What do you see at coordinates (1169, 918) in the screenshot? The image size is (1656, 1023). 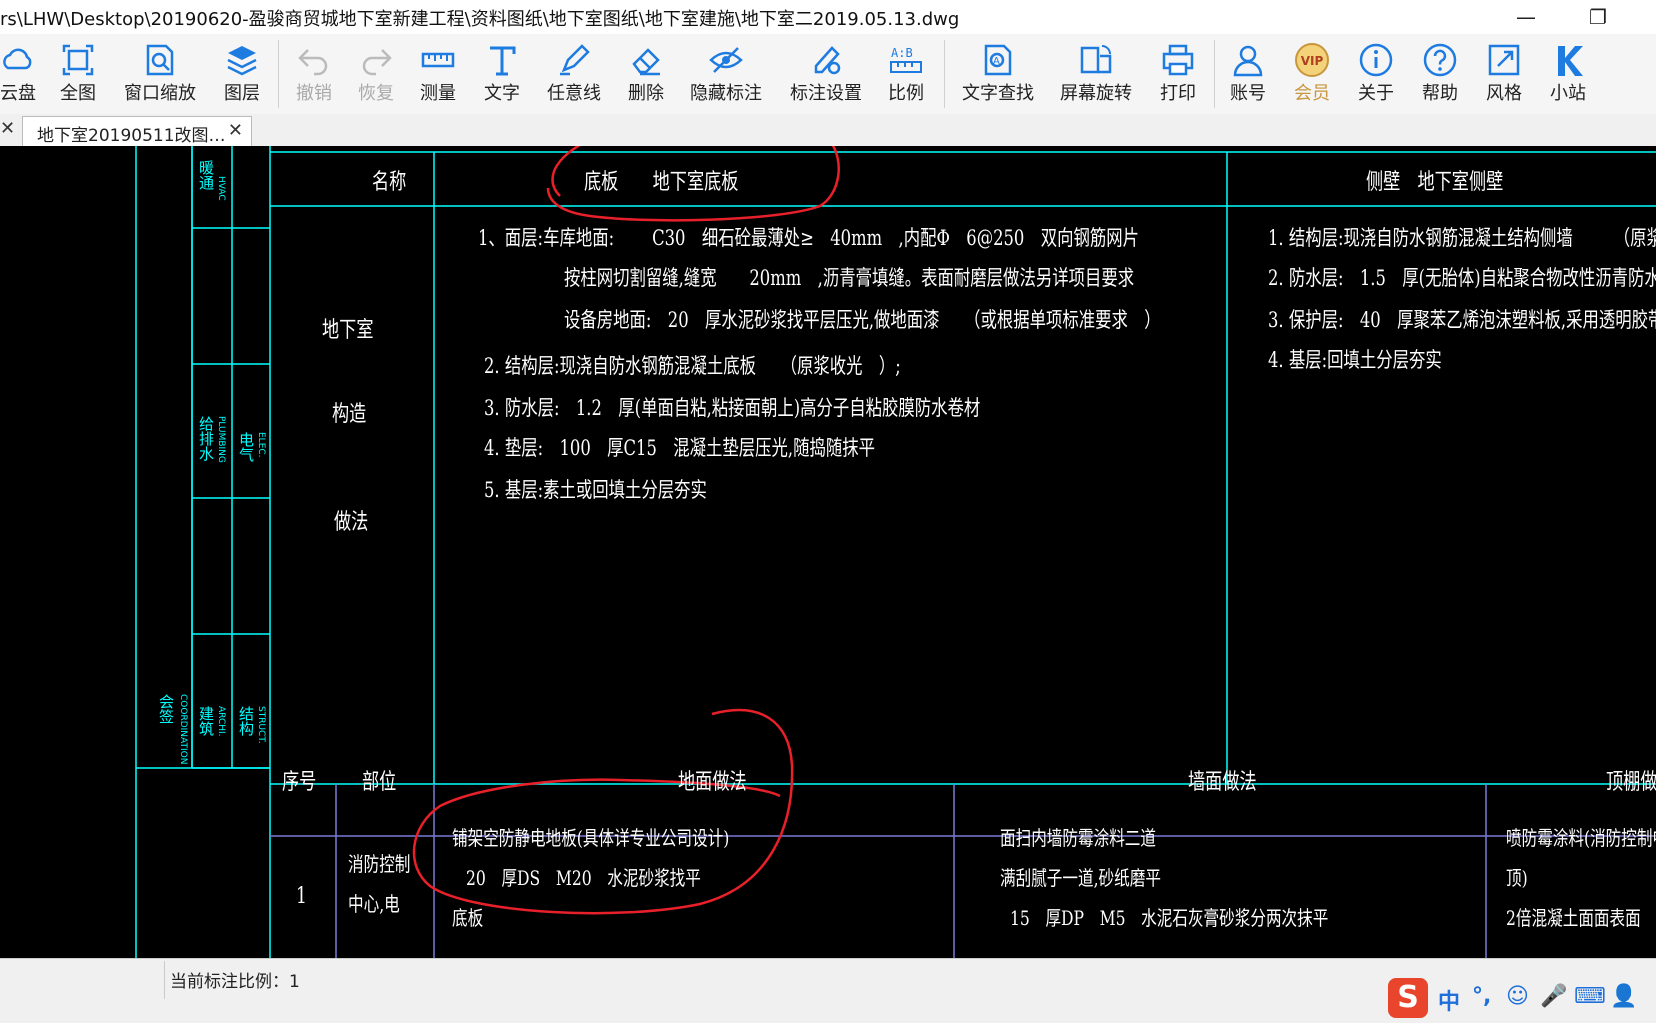 I see `wall-finish-line: 15 厚DP M5 水泥石灰膏砂浆分两次抹平` at bounding box center [1169, 918].